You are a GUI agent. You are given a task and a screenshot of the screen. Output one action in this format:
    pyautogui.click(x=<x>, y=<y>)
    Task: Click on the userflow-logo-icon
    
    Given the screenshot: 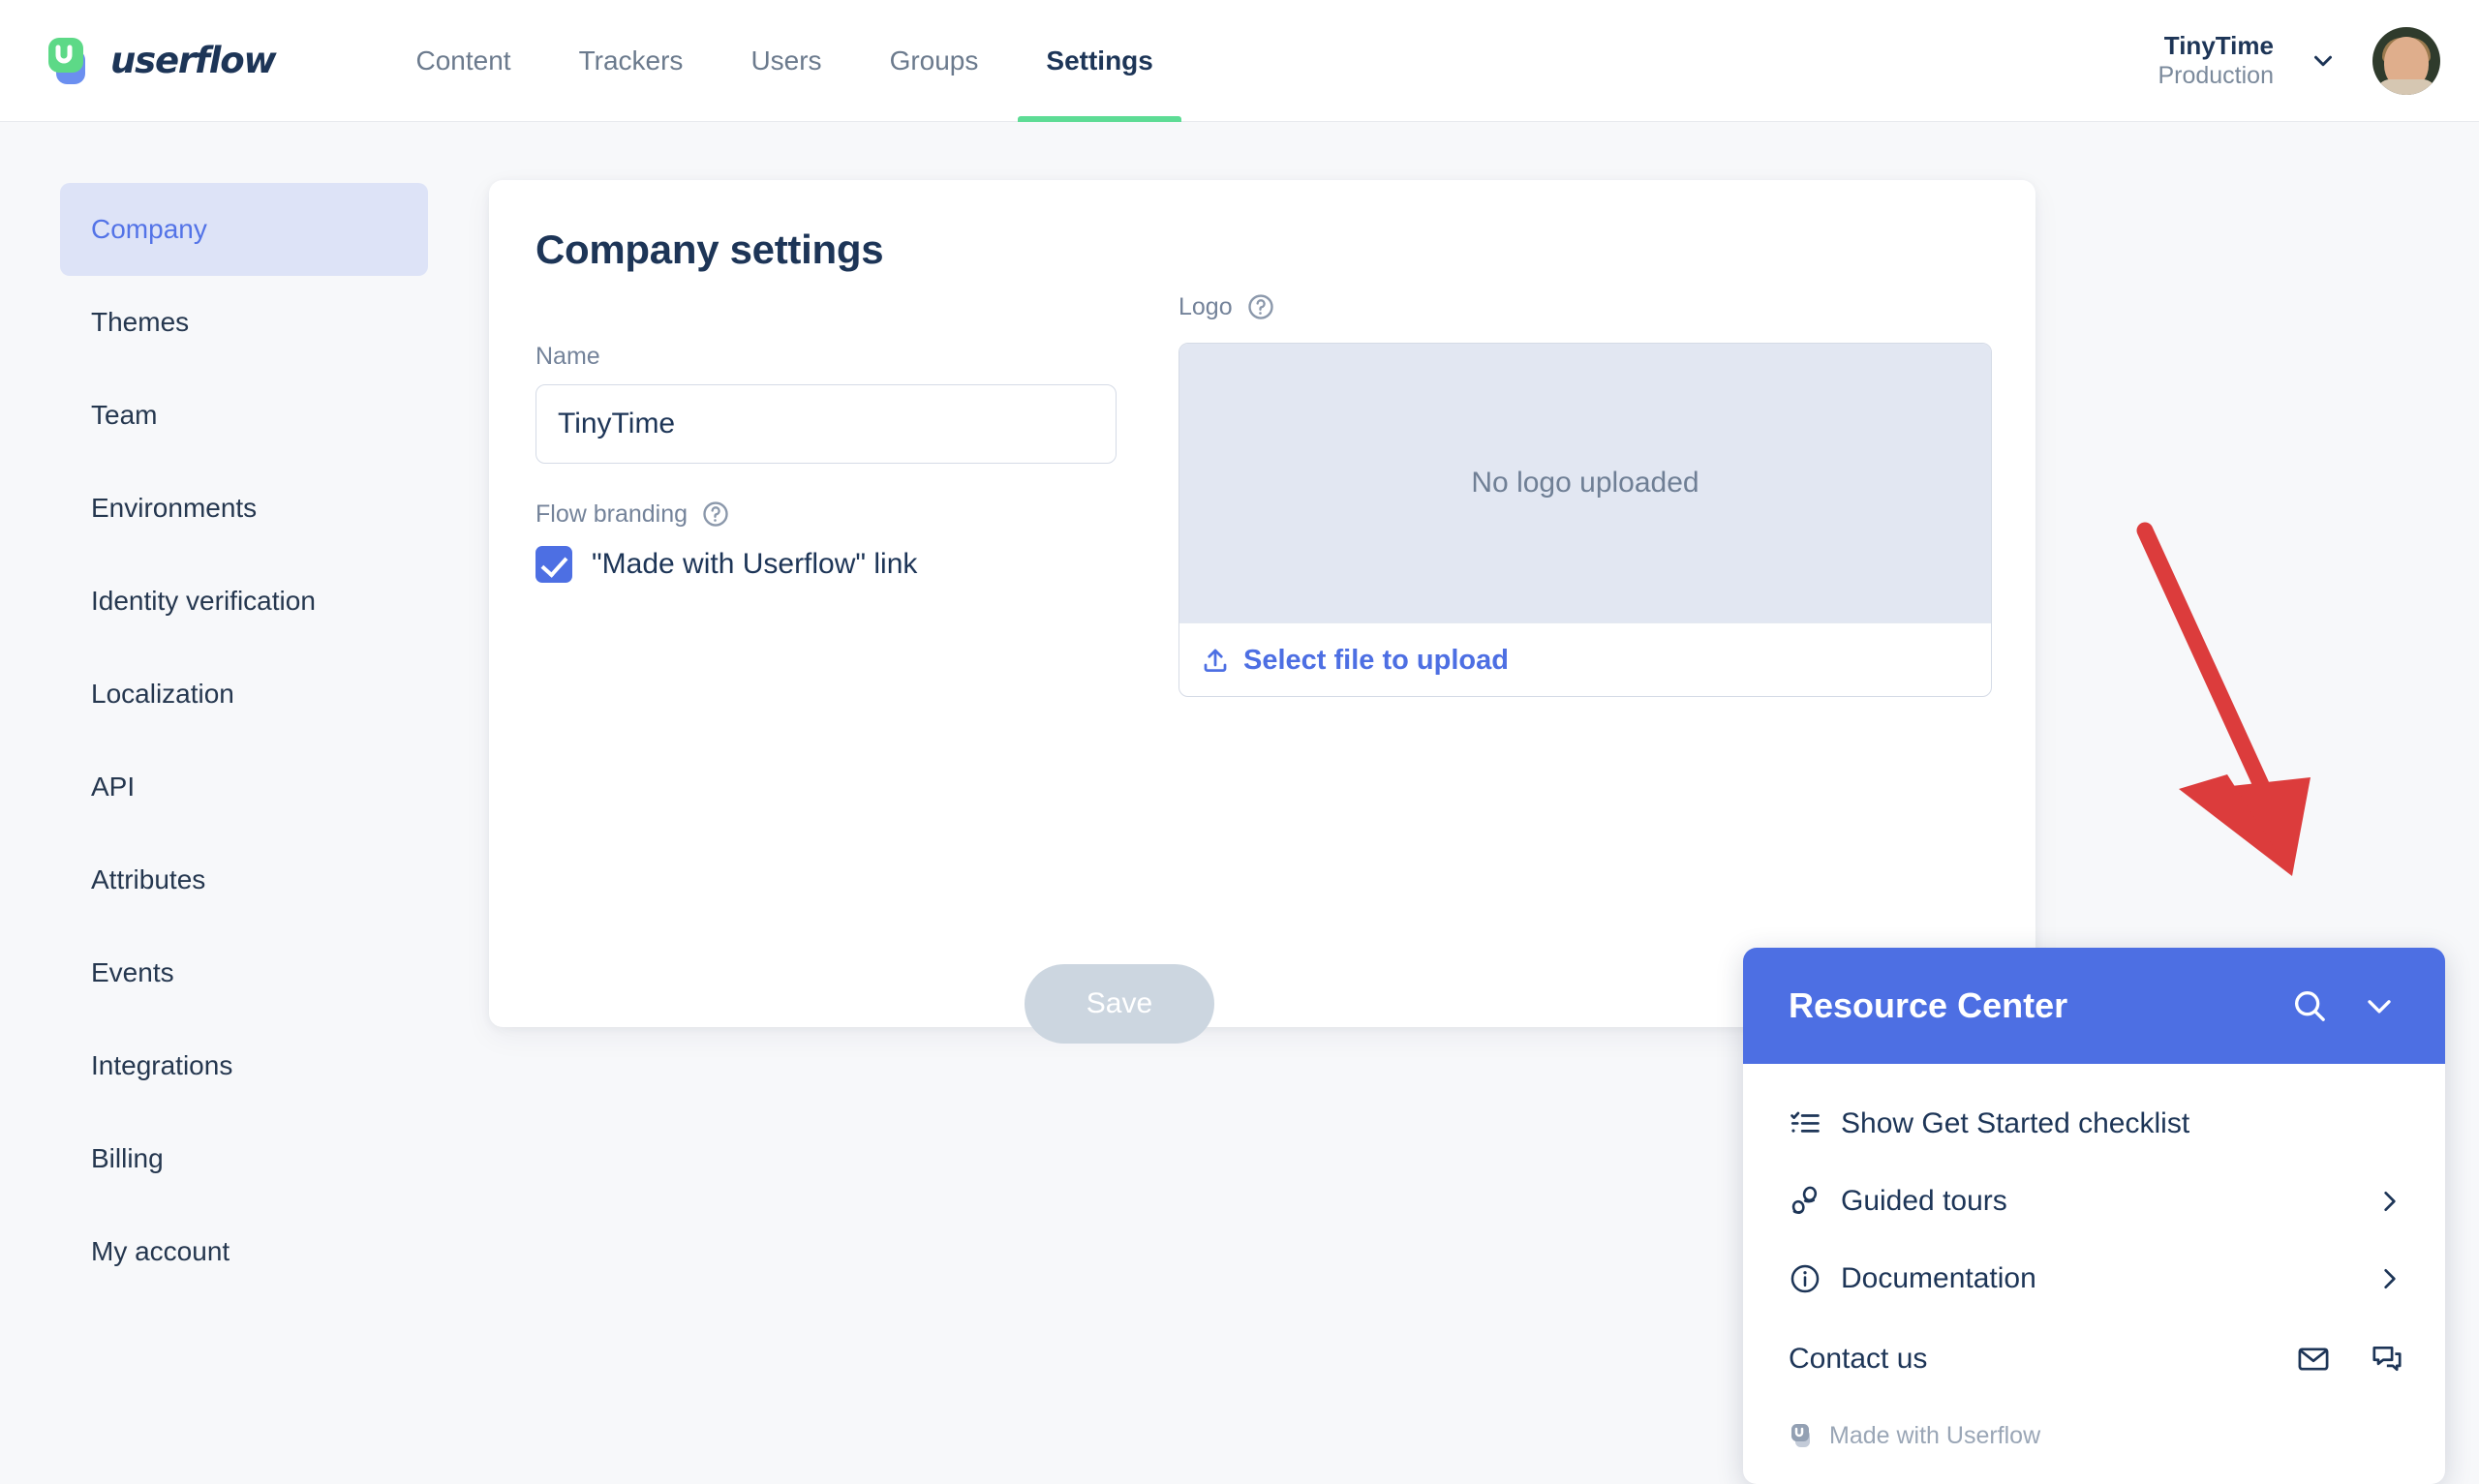 What is the action you would take?
    pyautogui.click(x=70, y=61)
    